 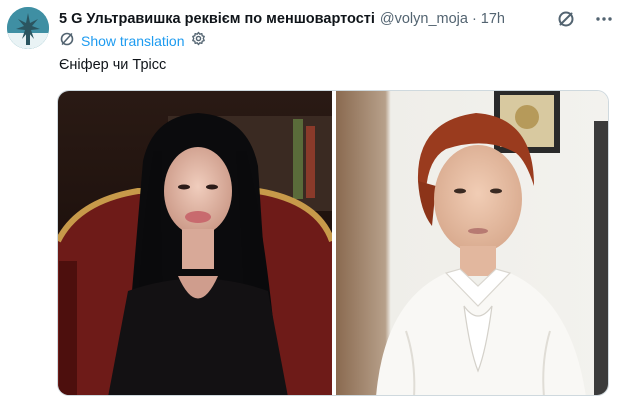 I want to click on header-actions, so click(x=585, y=21).